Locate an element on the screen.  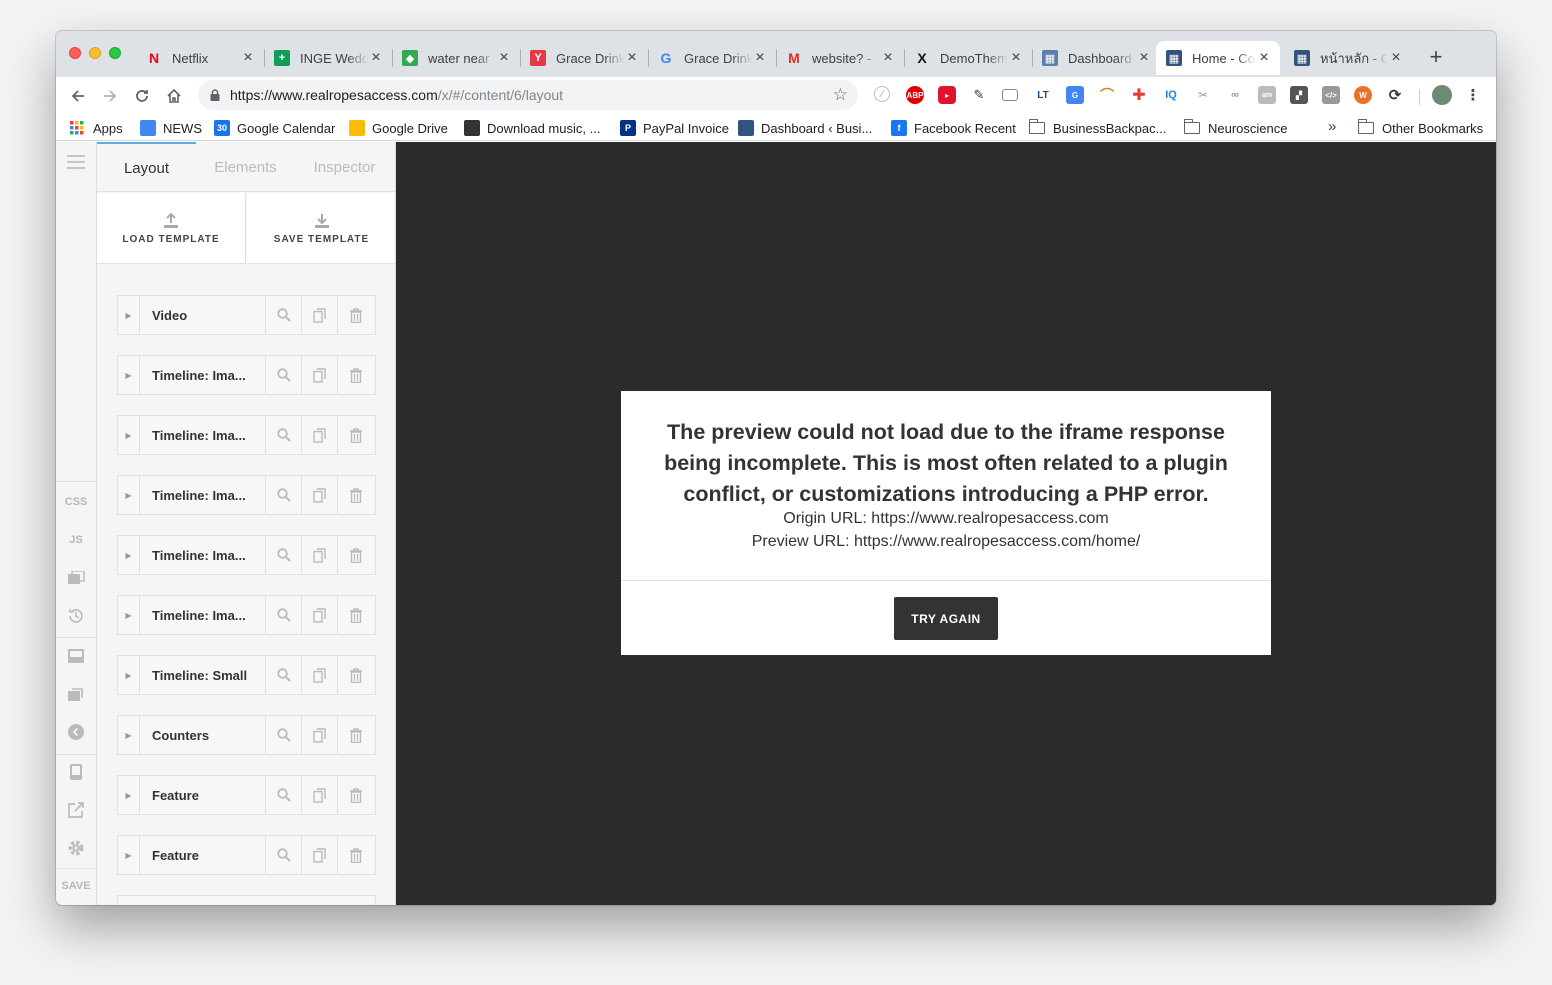
js-button: JS is located at coordinates (76, 540).